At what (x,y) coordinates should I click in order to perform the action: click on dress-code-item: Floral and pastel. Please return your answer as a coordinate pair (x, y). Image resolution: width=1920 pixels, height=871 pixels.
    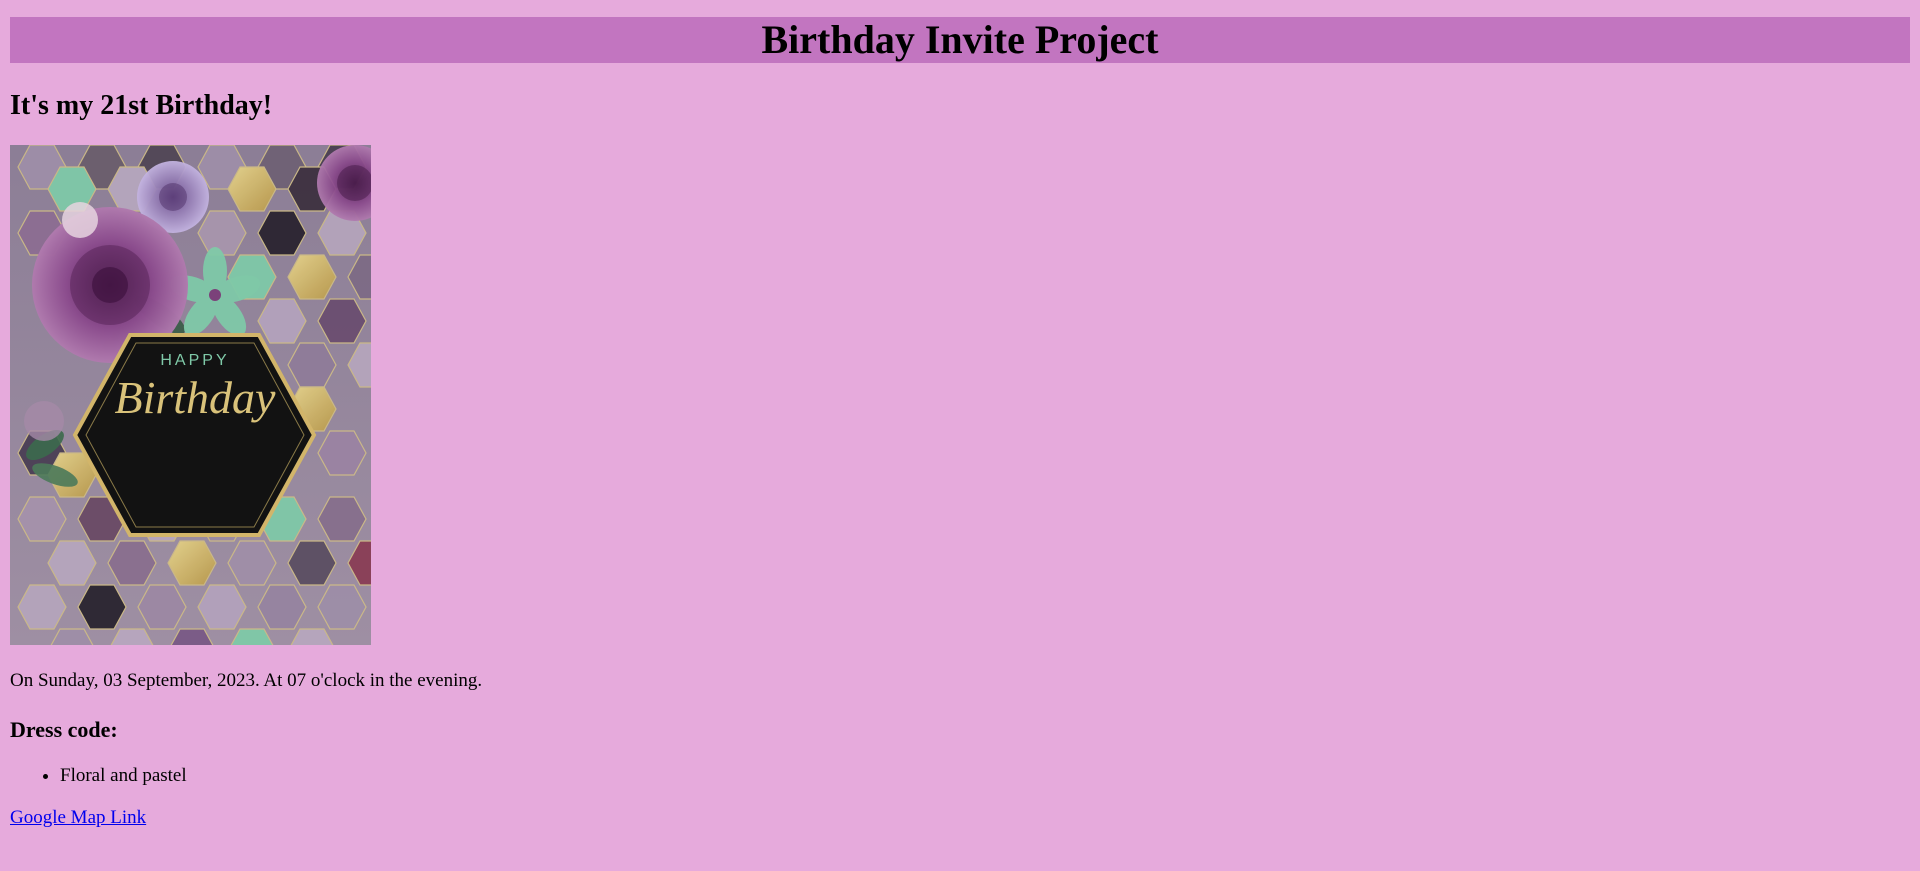
    Looking at the image, I should click on (985, 776).